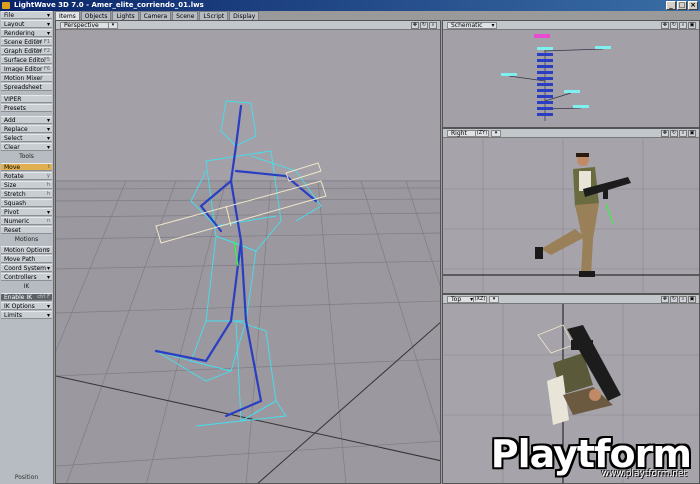  I want to click on coord-system-label: Coord System, so click(25, 268).